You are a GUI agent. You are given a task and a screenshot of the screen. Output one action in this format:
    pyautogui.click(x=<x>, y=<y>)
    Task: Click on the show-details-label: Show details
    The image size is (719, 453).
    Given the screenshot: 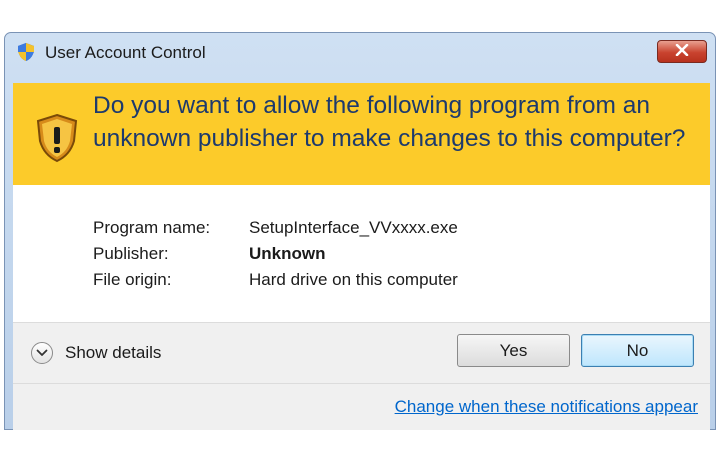 What is the action you would take?
    pyautogui.click(x=113, y=353)
    